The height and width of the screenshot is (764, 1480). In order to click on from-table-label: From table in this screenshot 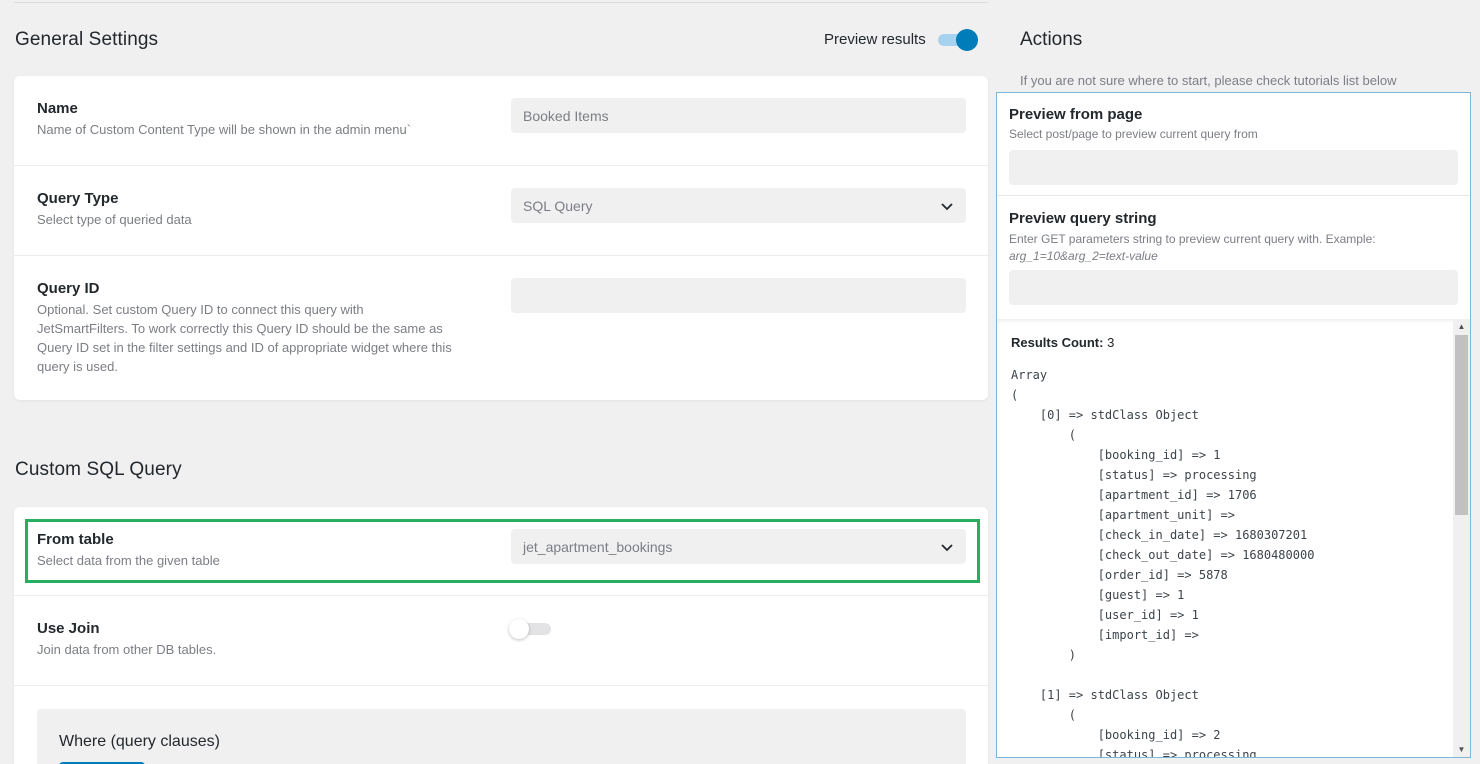, I will do `click(75, 539)`.